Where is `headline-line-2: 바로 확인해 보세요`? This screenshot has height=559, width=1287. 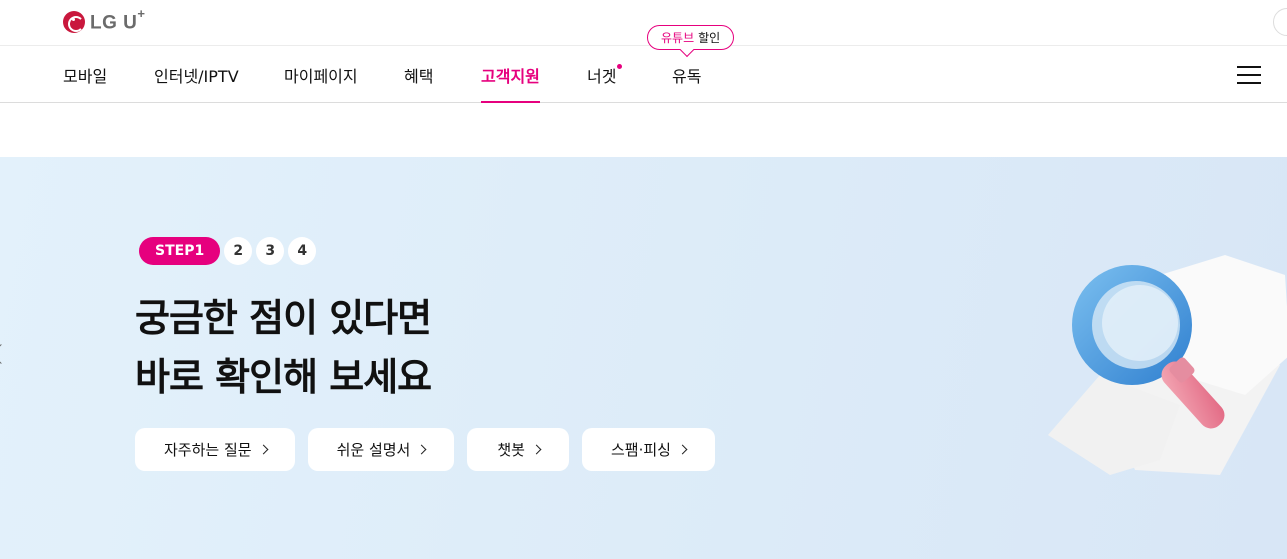 headline-line-2: 바로 확인해 보세요 is located at coordinates (283, 377).